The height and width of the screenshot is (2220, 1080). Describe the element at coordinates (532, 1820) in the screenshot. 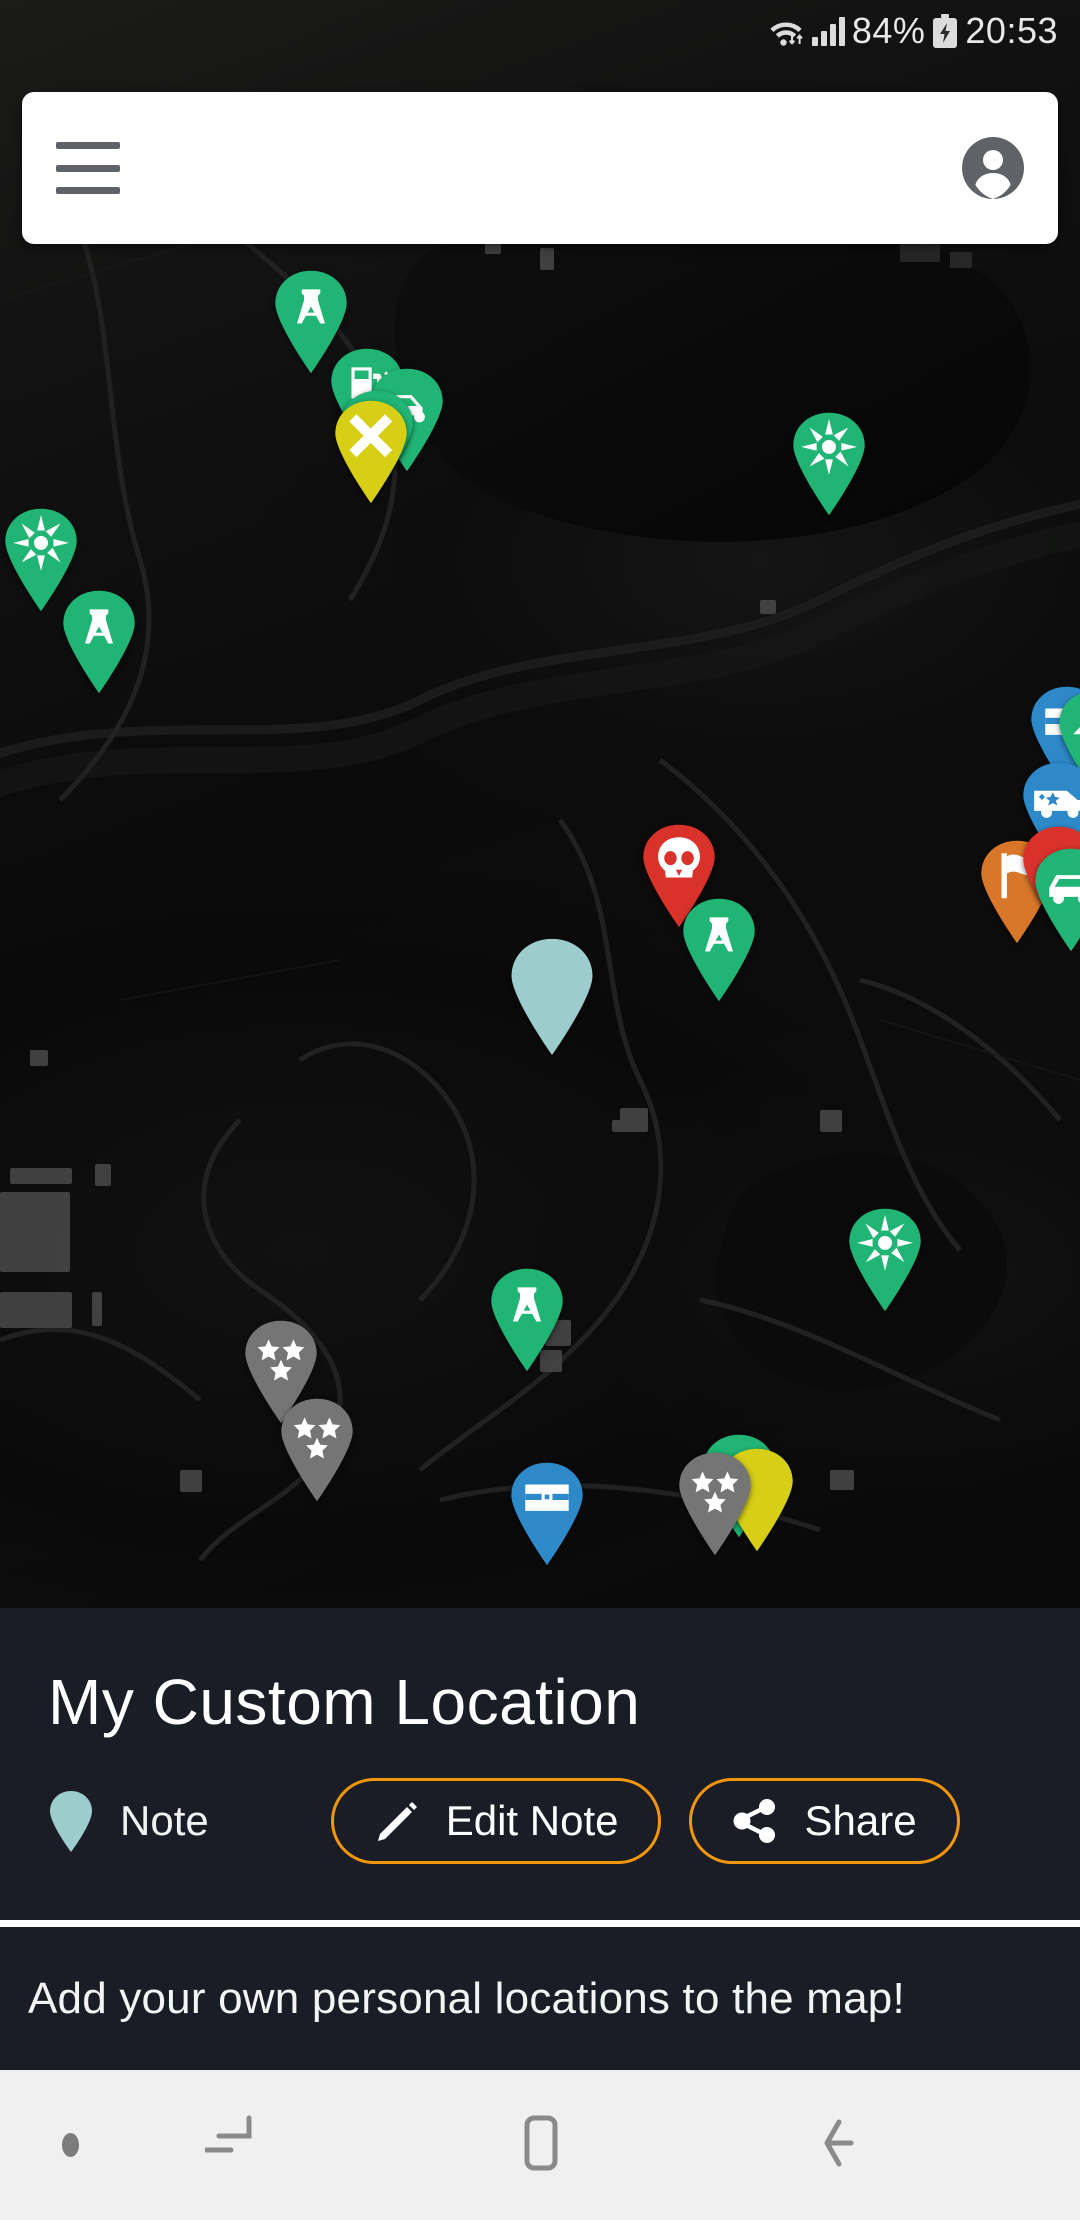

I see `edit-note-label: Edit Note` at that location.